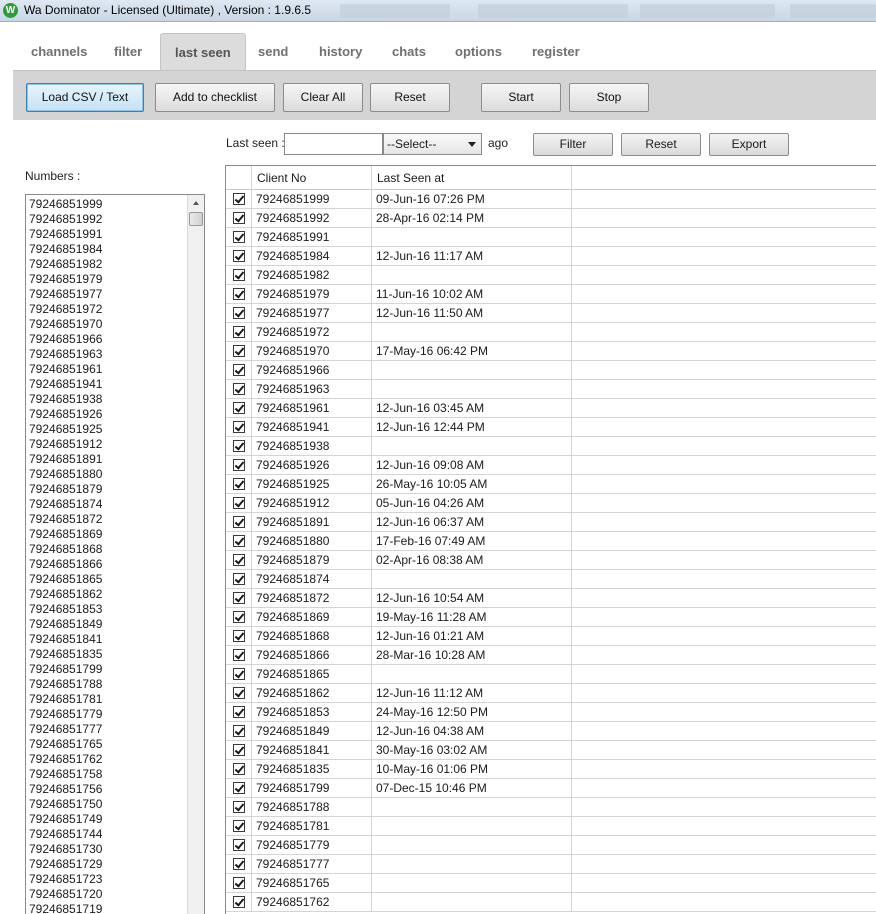  Describe the element at coordinates (551, 769) in the screenshot. I see `table-row: 79246851835 10-May-16 01:06 PM` at that location.